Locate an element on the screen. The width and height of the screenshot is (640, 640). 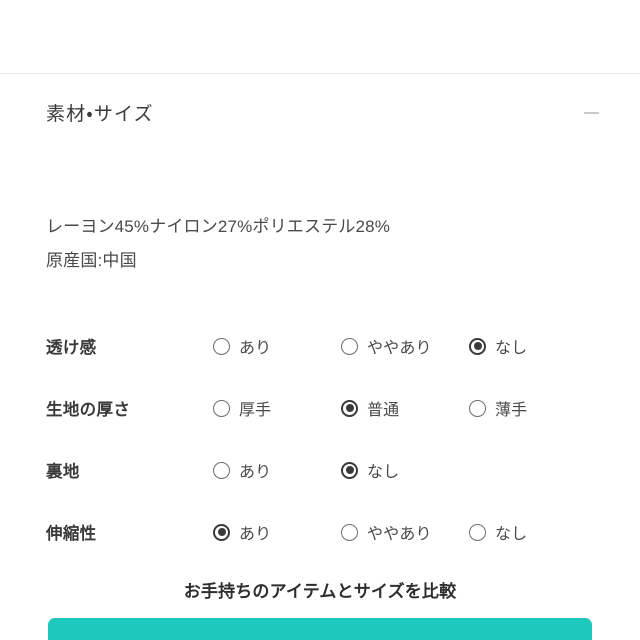
radio-option-label: 薄手 is located at coordinates (511, 410).